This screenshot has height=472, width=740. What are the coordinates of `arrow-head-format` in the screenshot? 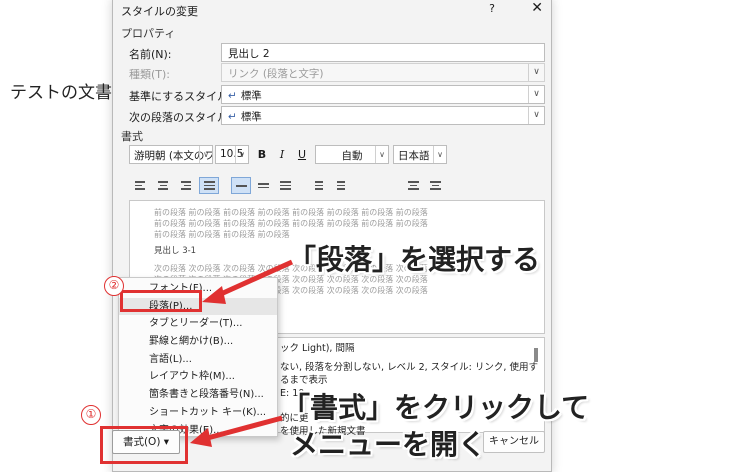 It's located at (201, 437).